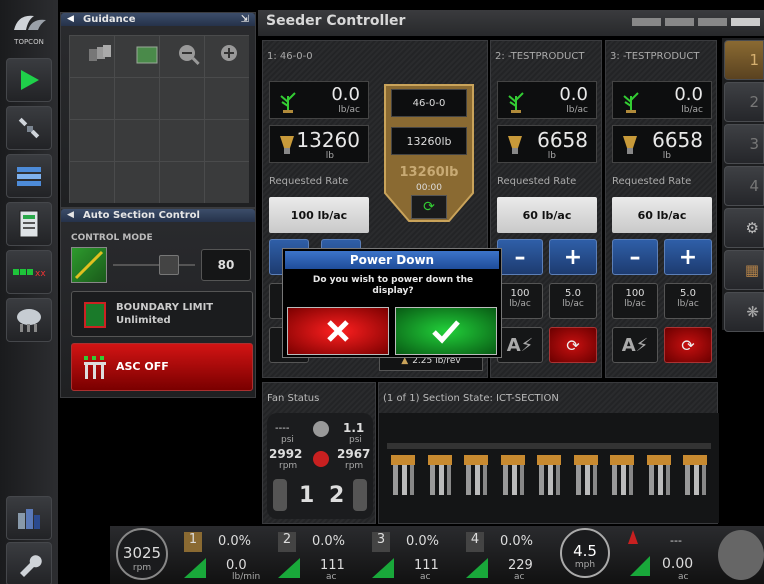 Image resolution: width=764 pixels, height=584 pixels. Describe the element at coordinates (321, 556) in the screenshot. I see `bottom-product-2: 2 0.0% 111 ac` at that location.